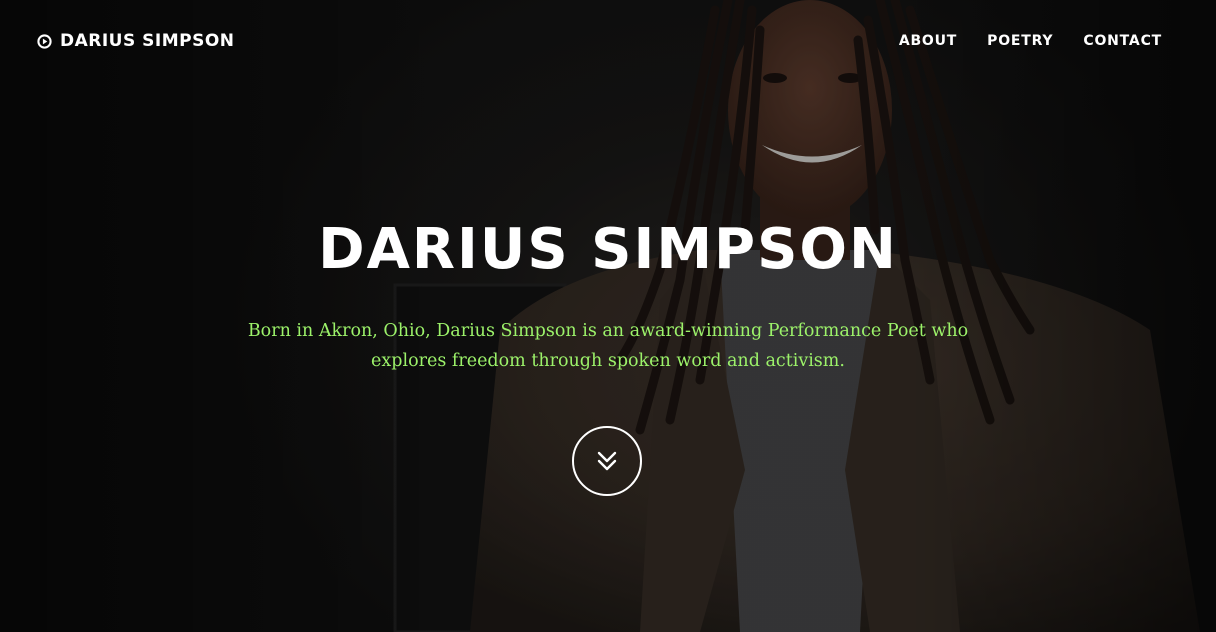 Image resolution: width=1216 pixels, height=632 pixels. Describe the element at coordinates (147, 41) in the screenshot. I see `brand-name: DARIUS SIMPSON` at that location.